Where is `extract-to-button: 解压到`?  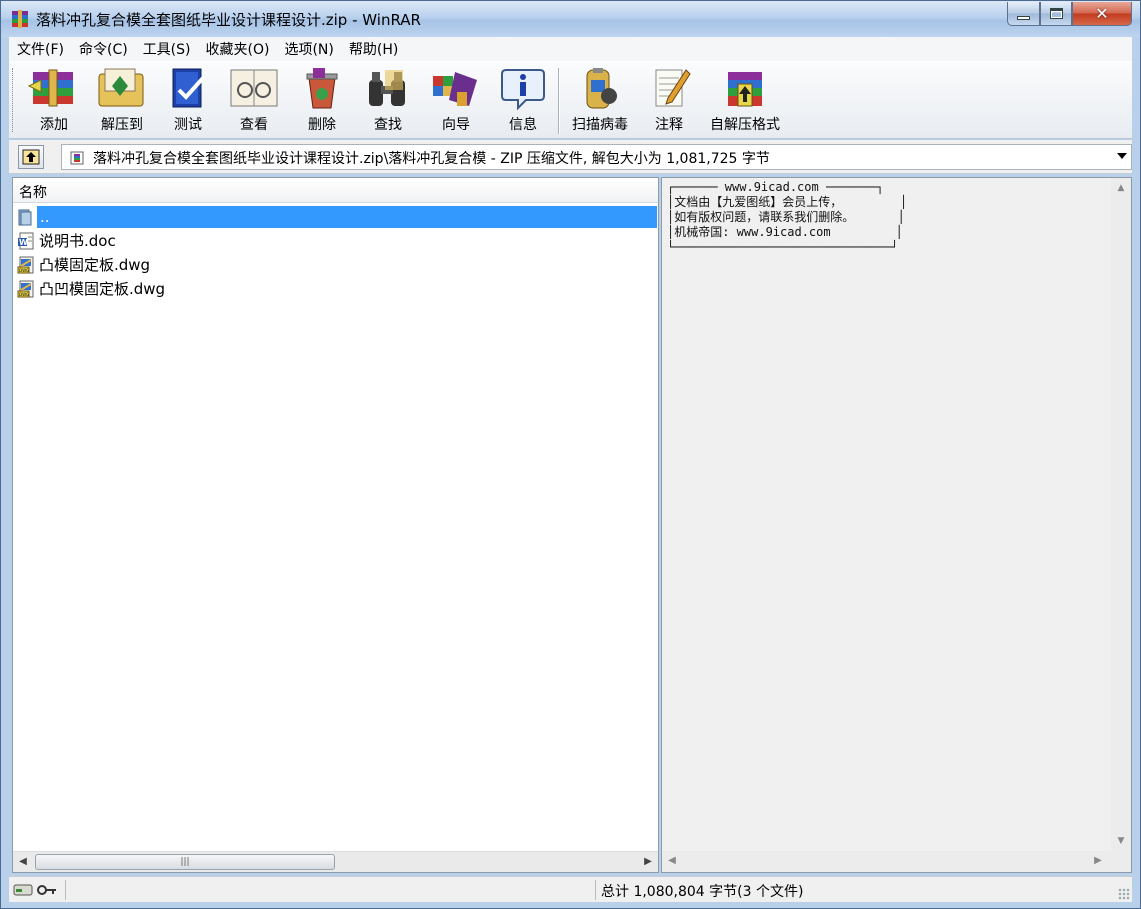 extract-to-button: 解压到 is located at coordinates (122, 101).